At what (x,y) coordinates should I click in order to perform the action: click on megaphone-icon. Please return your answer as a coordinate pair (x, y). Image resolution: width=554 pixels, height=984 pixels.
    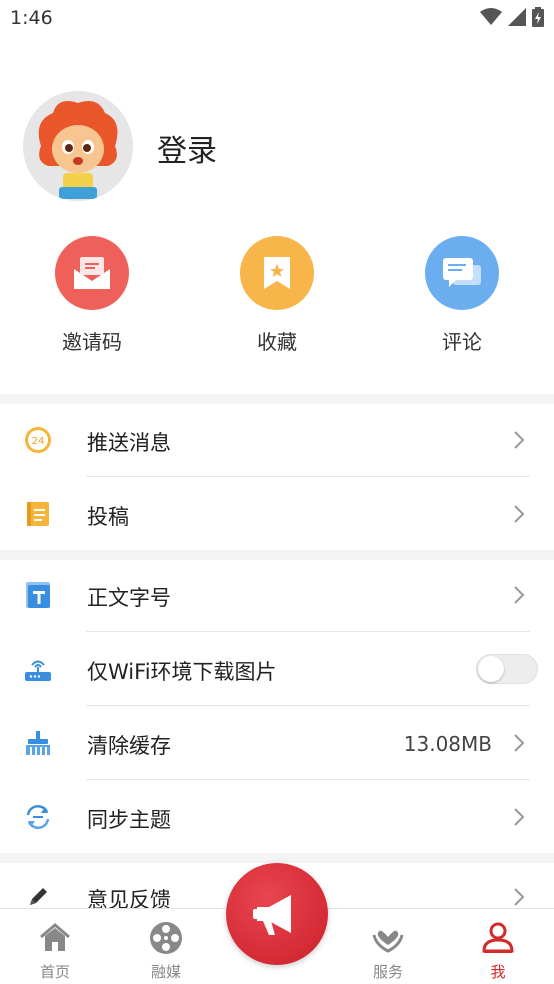
    Looking at the image, I should click on (272, 915).